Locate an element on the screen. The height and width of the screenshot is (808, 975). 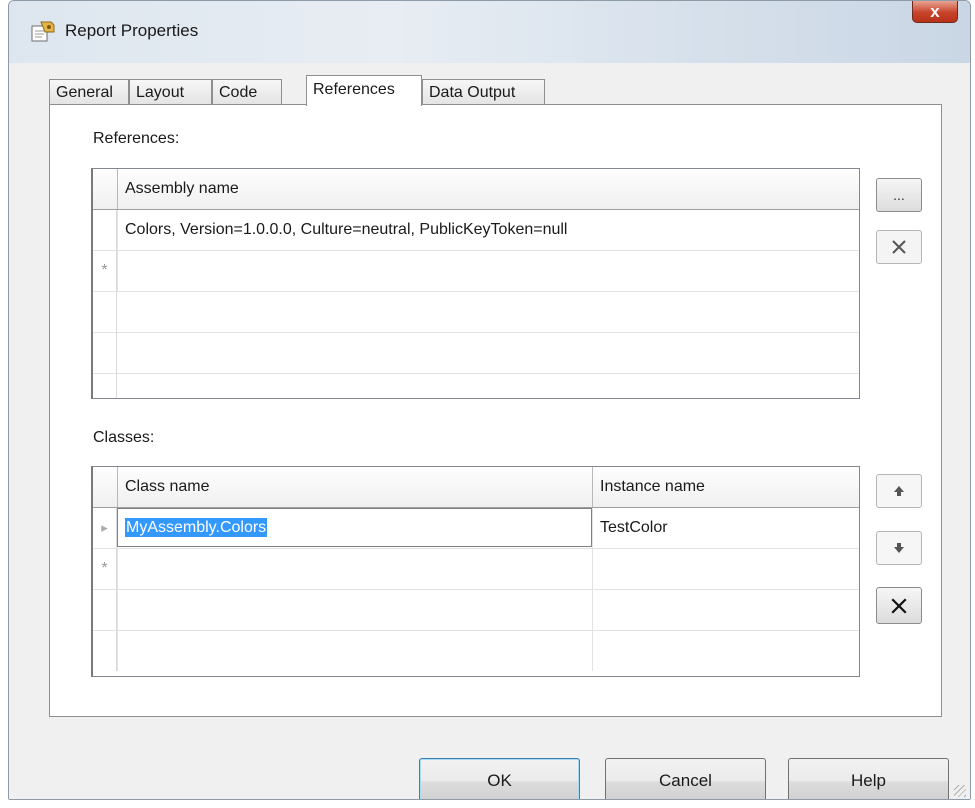
tab-general: General is located at coordinates (89, 92).